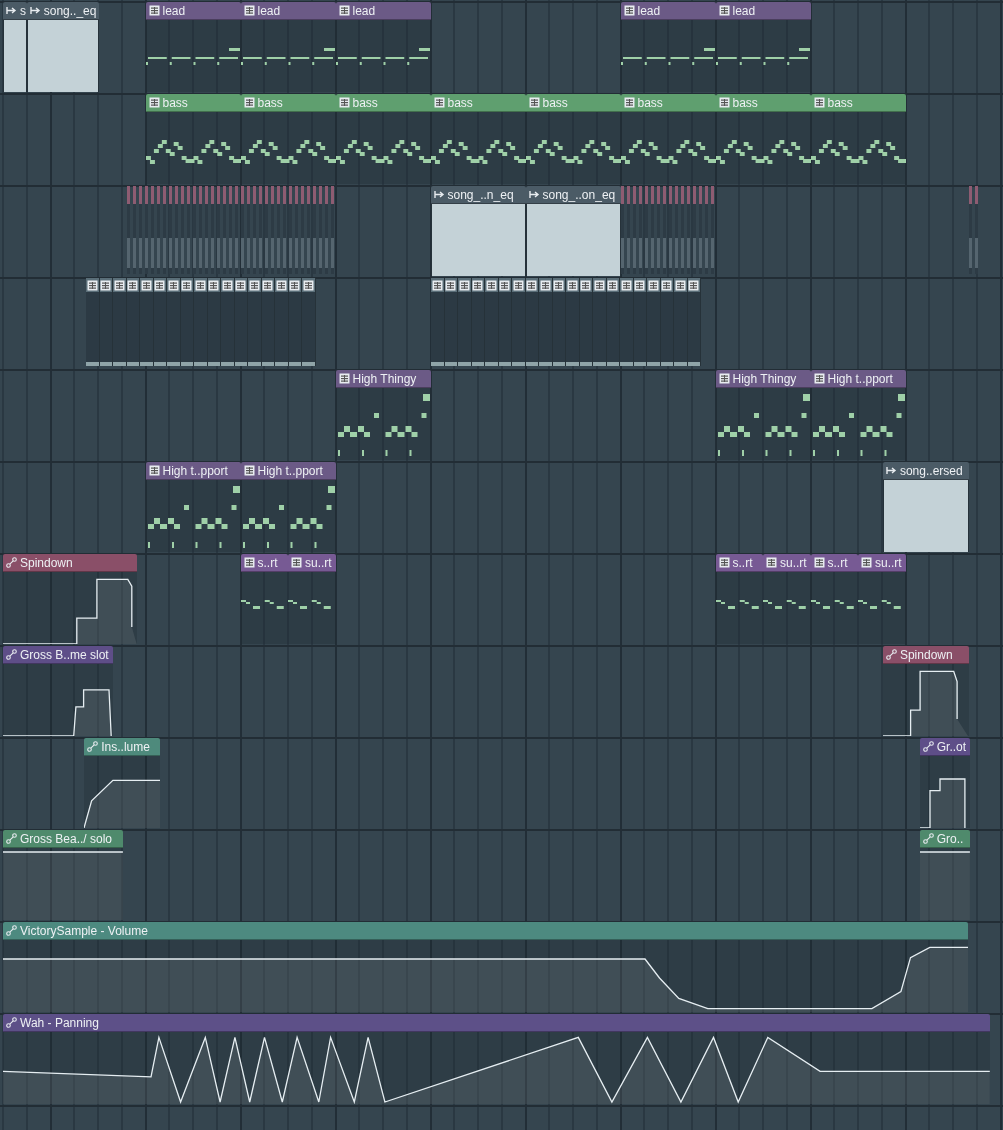  Describe the element at coordinates (496, 1023) in the screenshot. I see `clip-header: Wah - Panning` at that location.